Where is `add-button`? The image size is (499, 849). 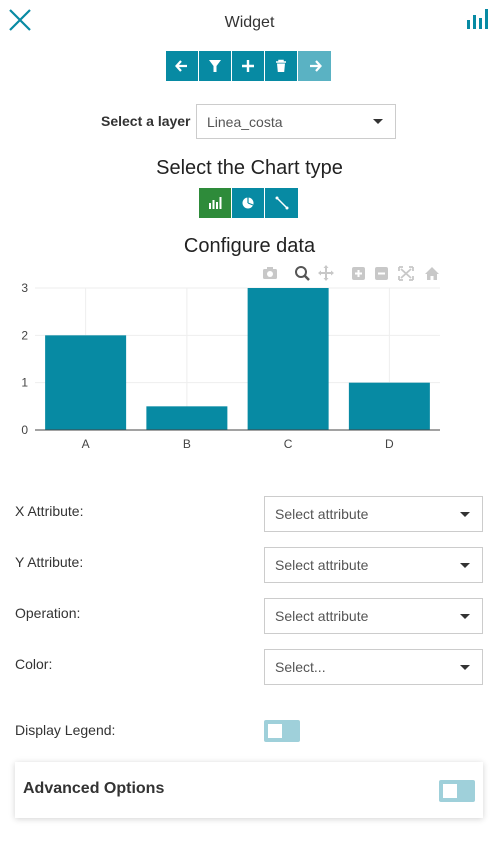 add-button is located at coordinates (248, 66).